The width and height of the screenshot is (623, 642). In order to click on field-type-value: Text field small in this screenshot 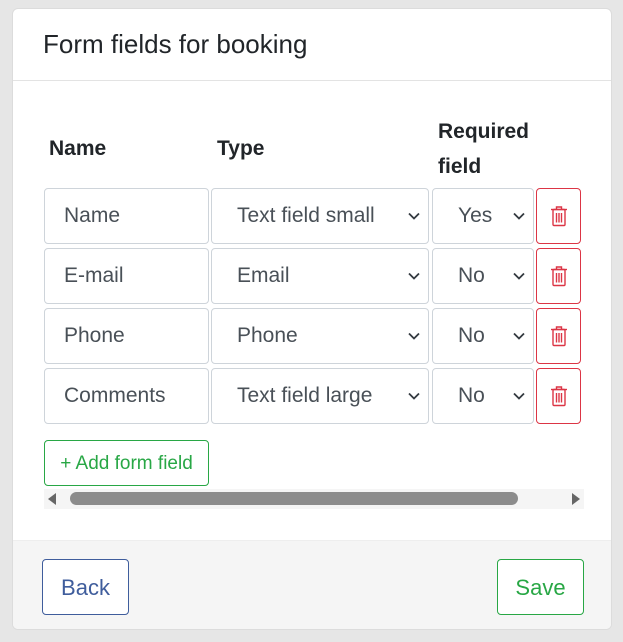, I will do `click(306, 215)`.